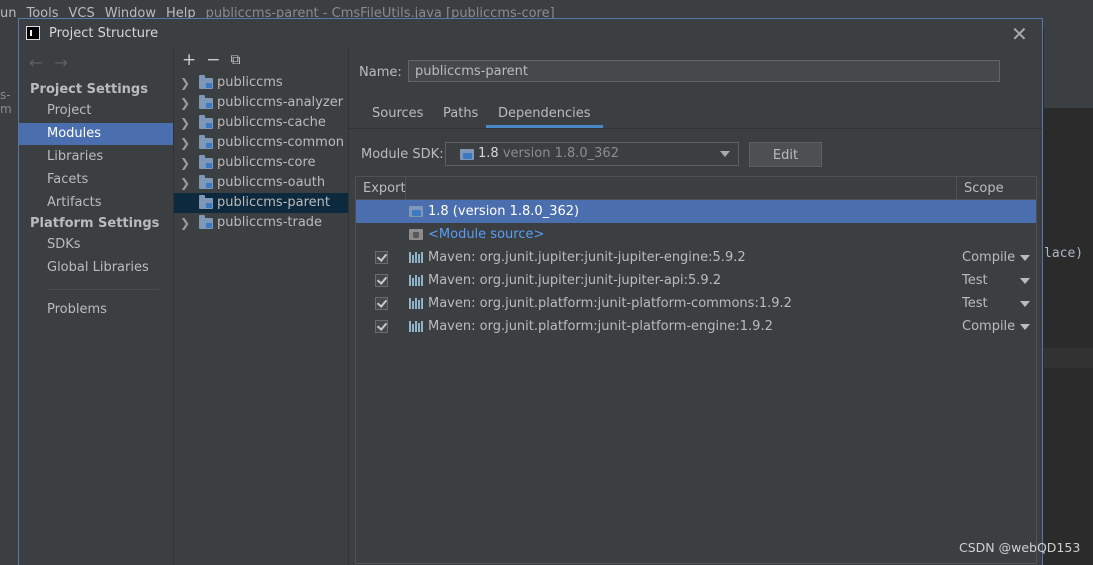 The width and height of the screenshot is (1093, 565). What do you see at coordinates (33, 33) in the screenshot?
I see `intellij-app-icon` at bounding box center [33, 33].